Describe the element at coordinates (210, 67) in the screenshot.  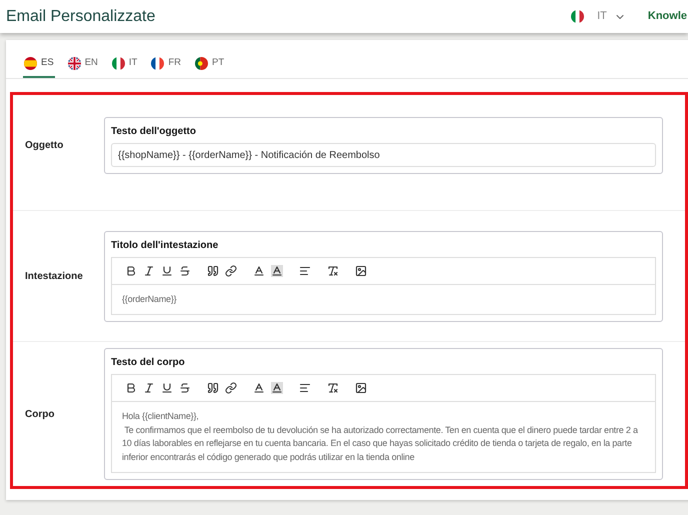
I see `language-tab: PT` at that location.